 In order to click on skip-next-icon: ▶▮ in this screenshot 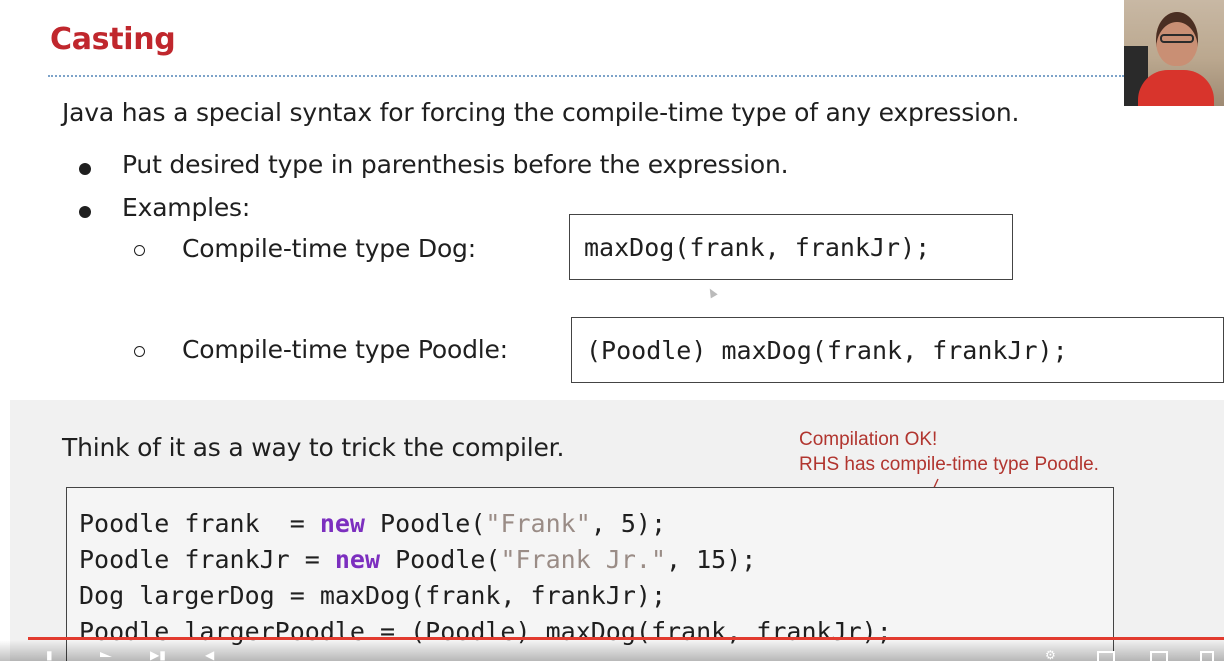, I will do `click(158, 655)`.